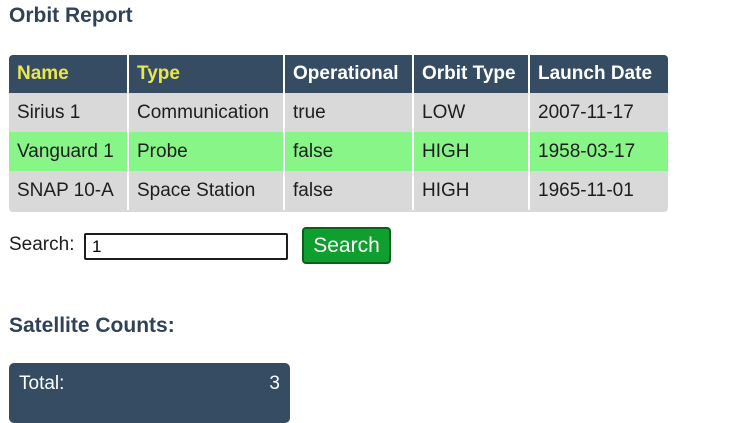 Image resolution: width=732 pixels, height=423 pixels. I want to click on header-name: Name, so click(69, 74).